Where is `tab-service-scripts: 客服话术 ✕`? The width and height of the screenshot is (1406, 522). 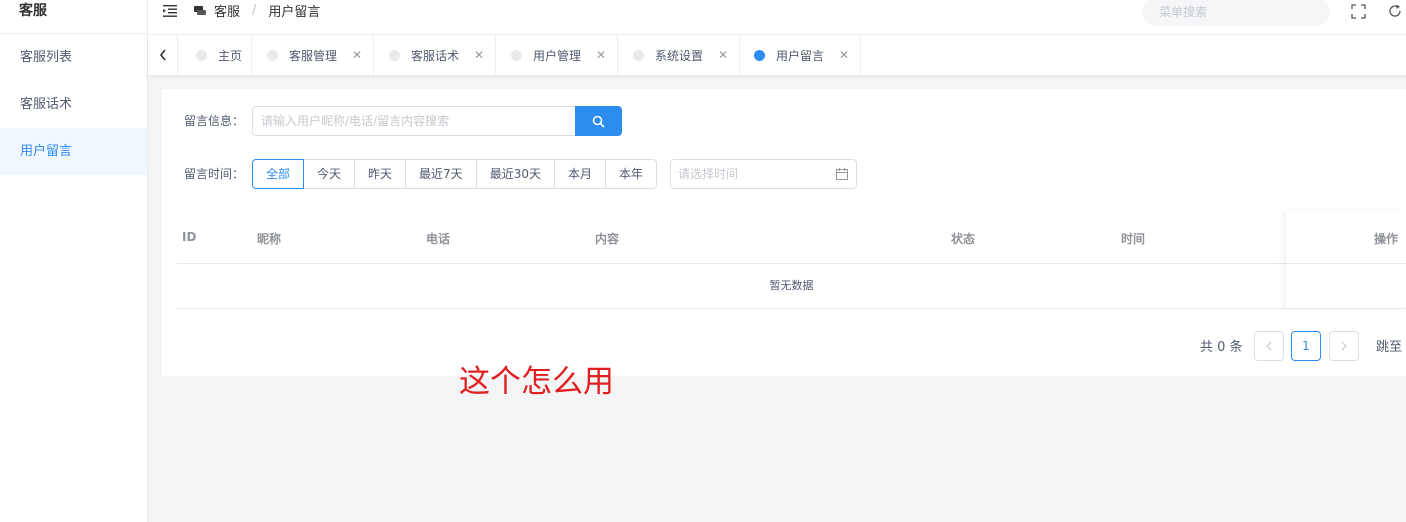 tab-service-scripts: 客服话术 ✕ is located at coordinates (435, 55).